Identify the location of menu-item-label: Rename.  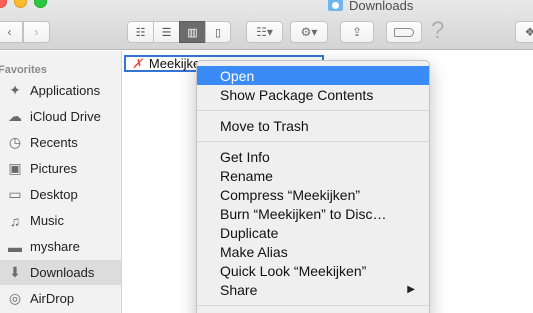
(246, 175).